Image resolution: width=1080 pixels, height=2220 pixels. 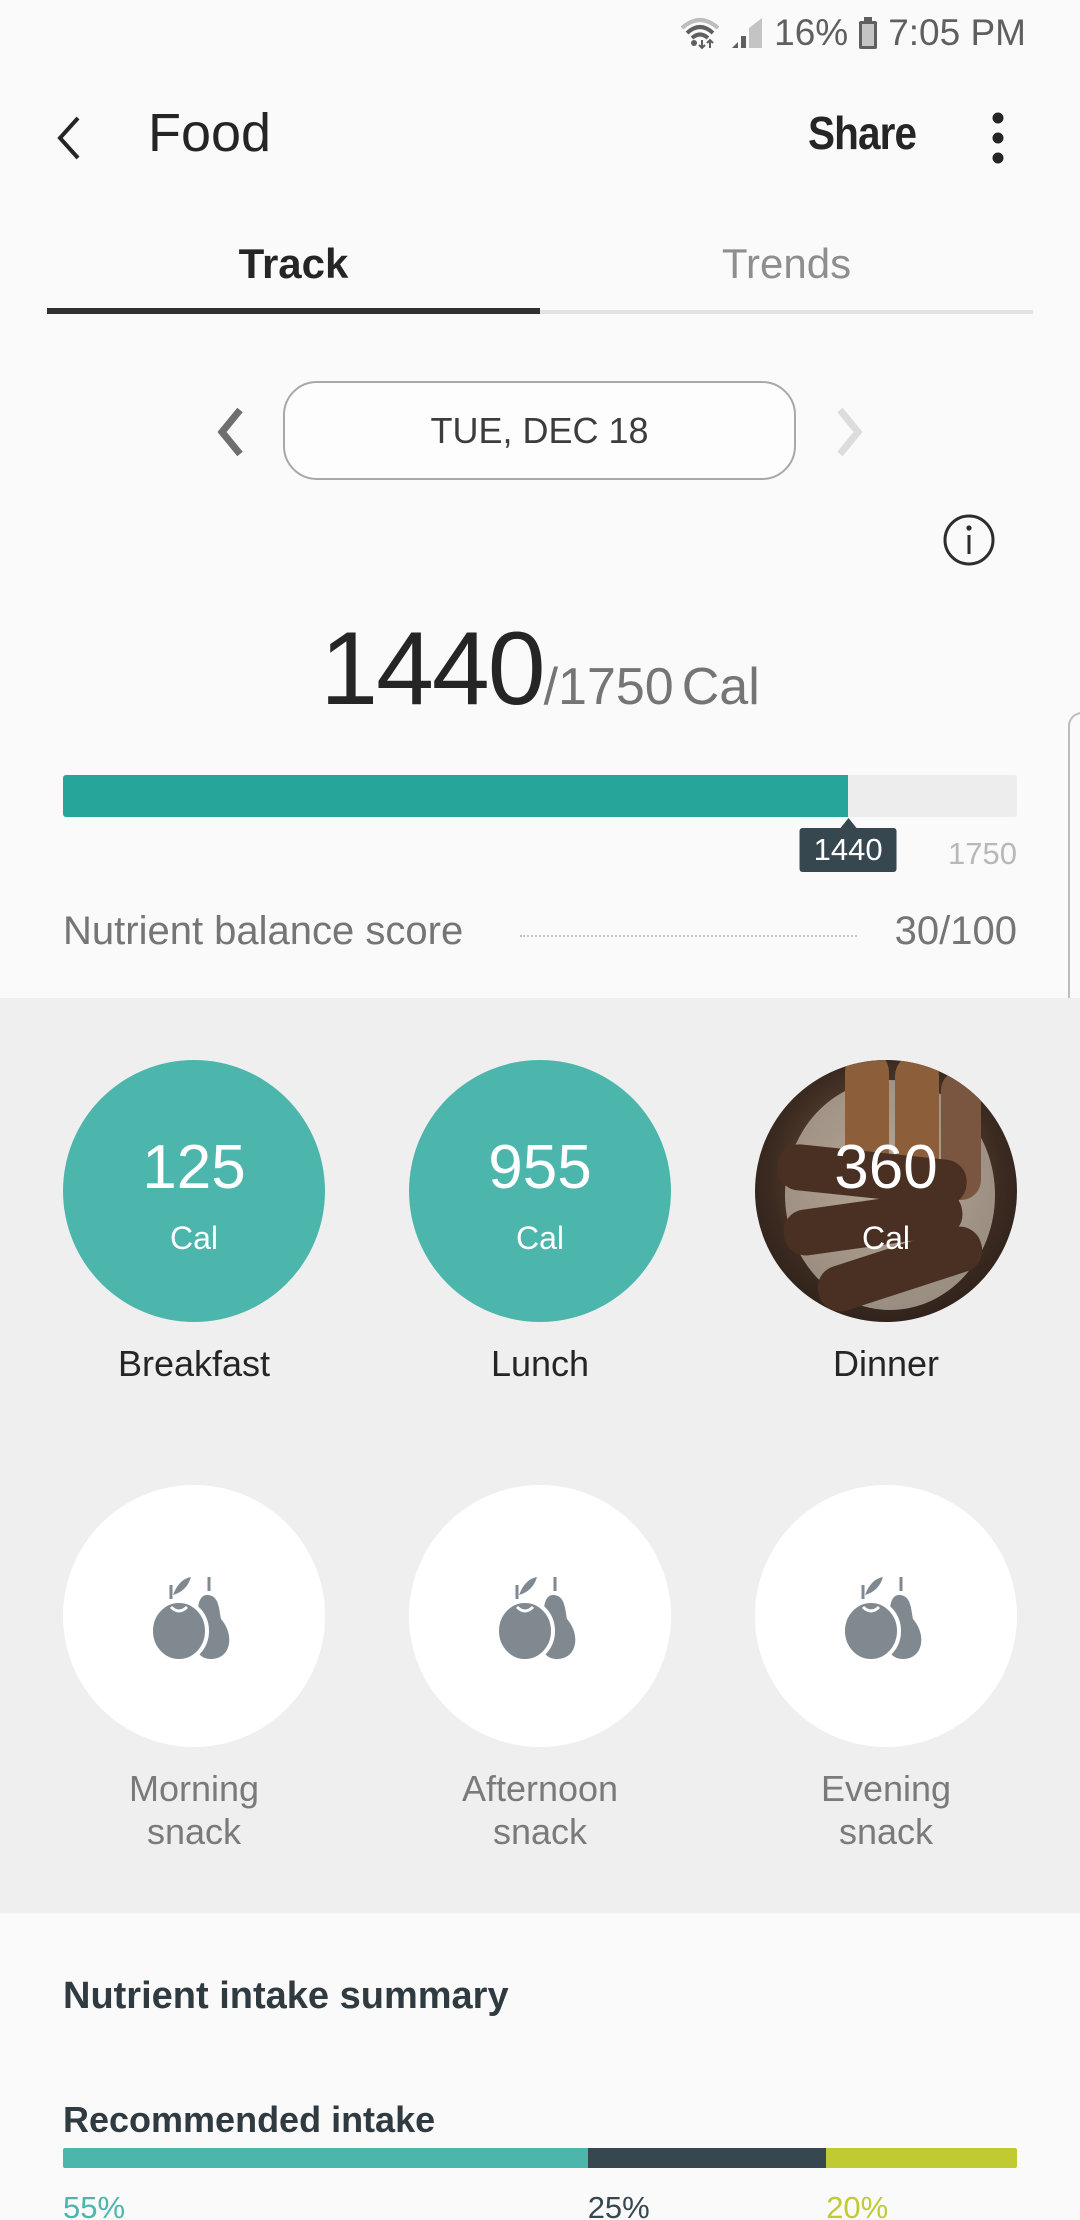 I want to click on meal-circle: 955 Cal, so click(x=540, y=1191).